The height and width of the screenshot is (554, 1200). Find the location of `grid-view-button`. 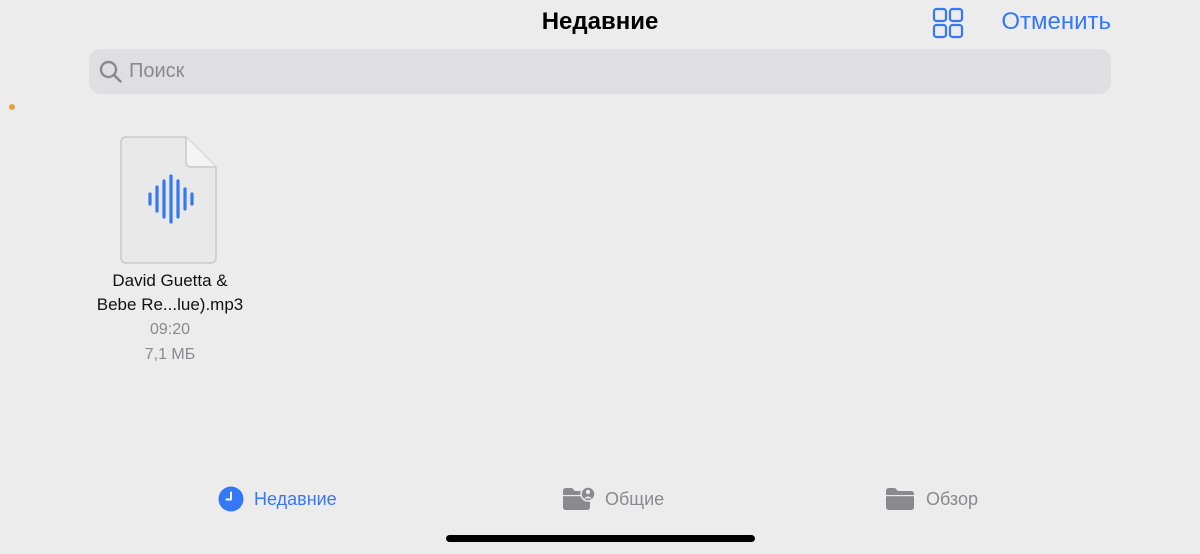

grid-view-button is located at coordinates (948, 23).